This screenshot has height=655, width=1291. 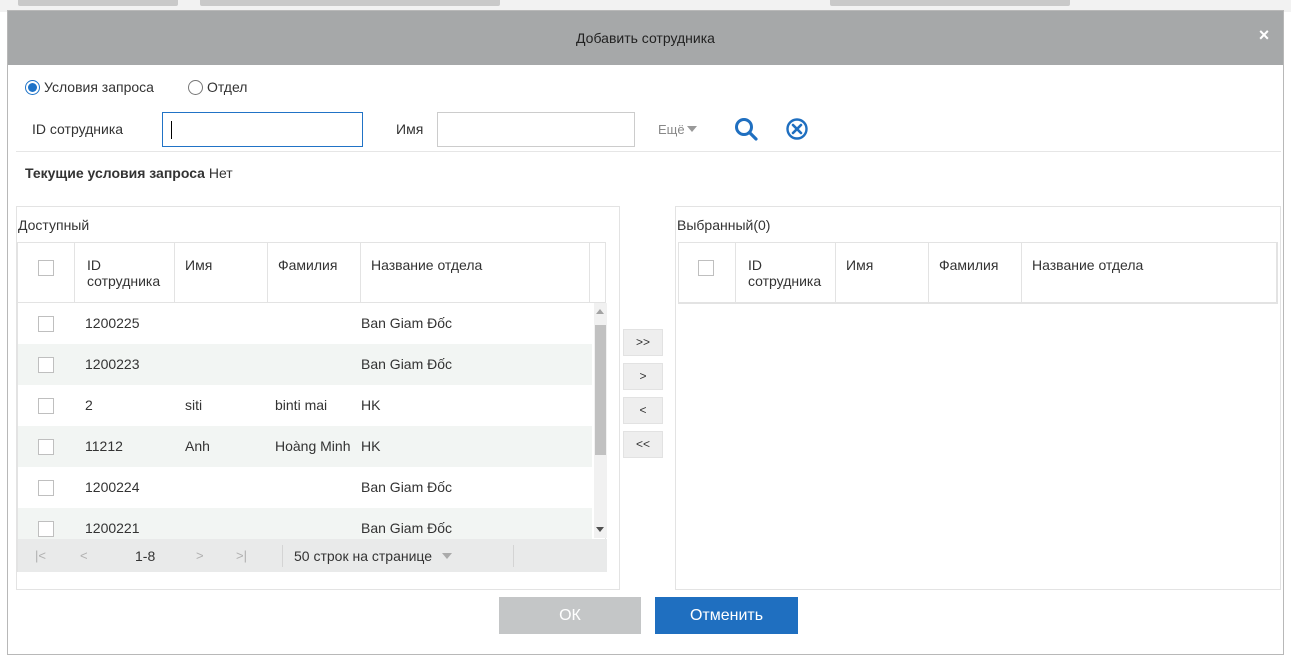 I want to click on cell-first-name: Anh, so click(x=197, y=446).